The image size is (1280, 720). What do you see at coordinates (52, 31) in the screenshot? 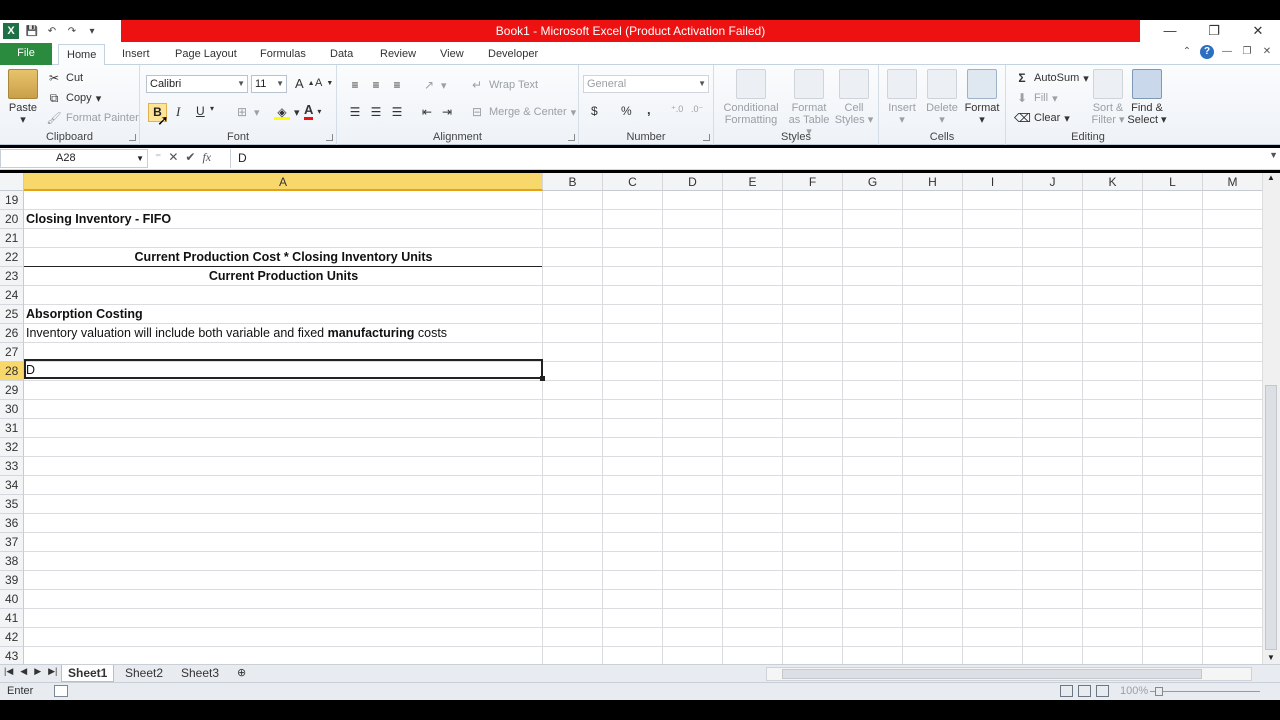
I see `undo-icon: ↶` at bounding box center [52, 31].